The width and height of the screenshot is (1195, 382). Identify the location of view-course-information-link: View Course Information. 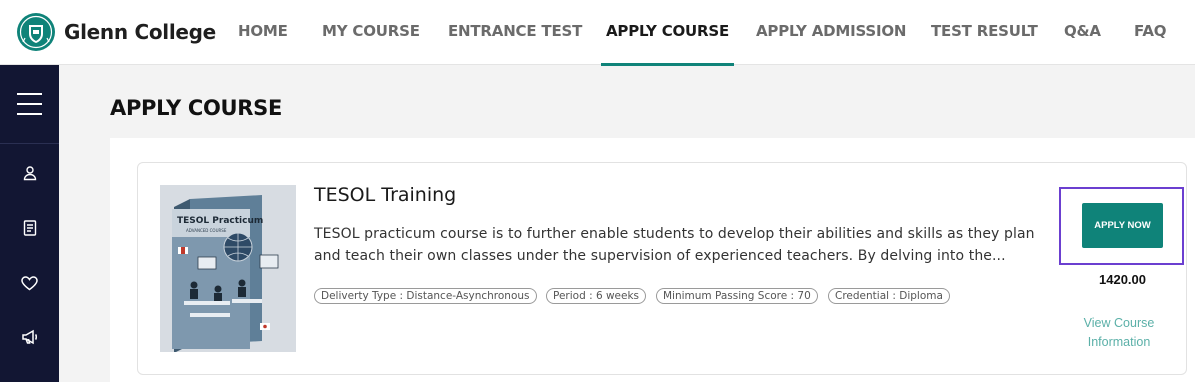
(1119, 333).